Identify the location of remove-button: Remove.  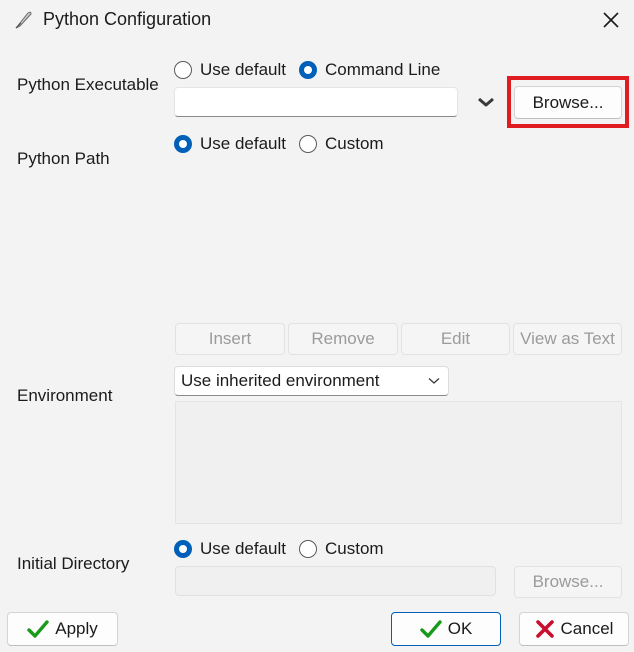
(343, 339).